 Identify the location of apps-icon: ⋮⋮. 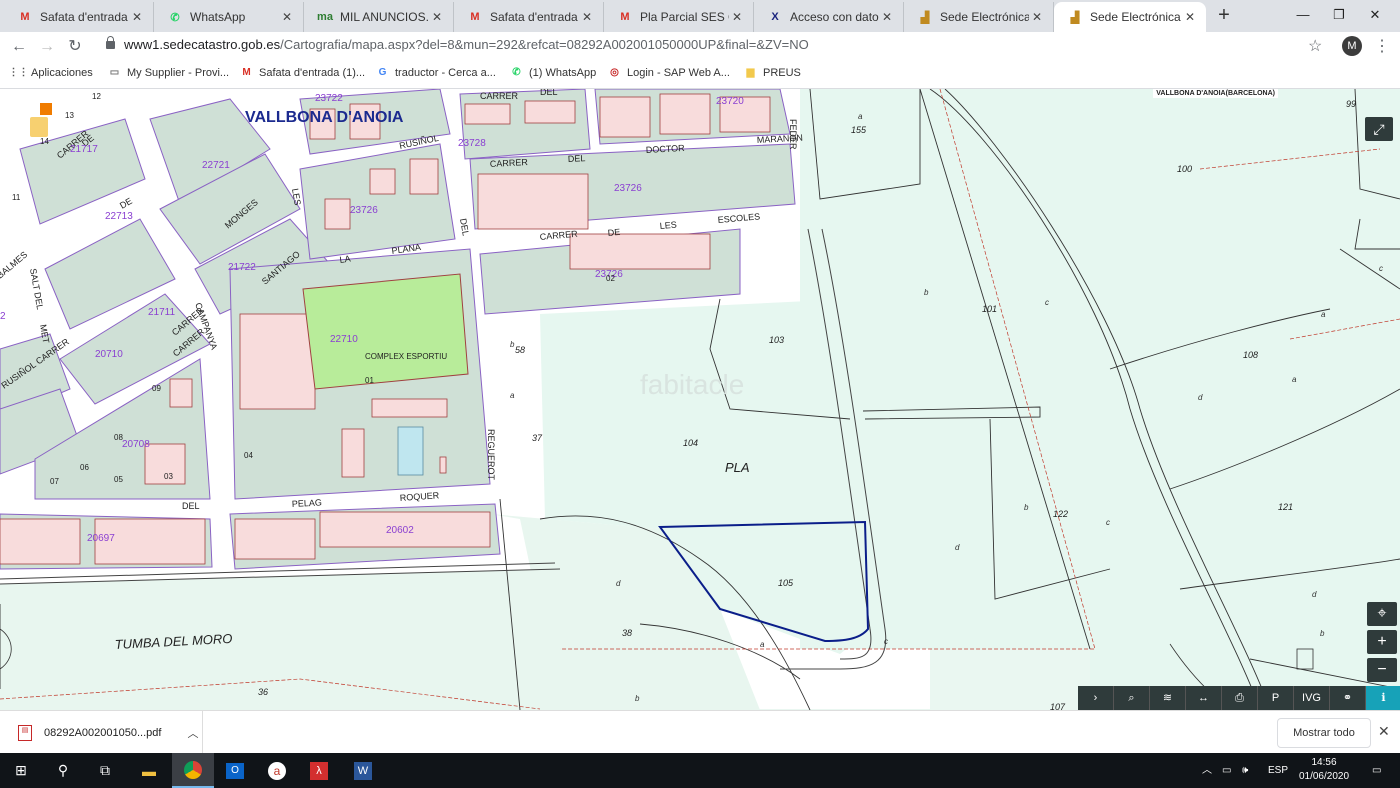
(18, 72).